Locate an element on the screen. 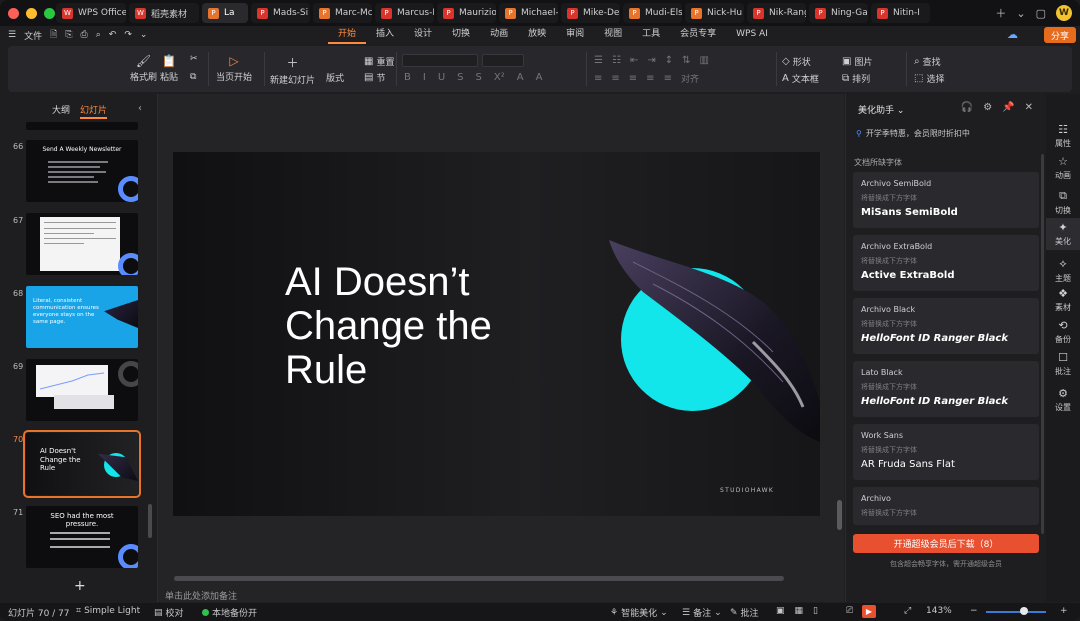  cloud-icon: ☁ is located at coordinates (1012, 34).